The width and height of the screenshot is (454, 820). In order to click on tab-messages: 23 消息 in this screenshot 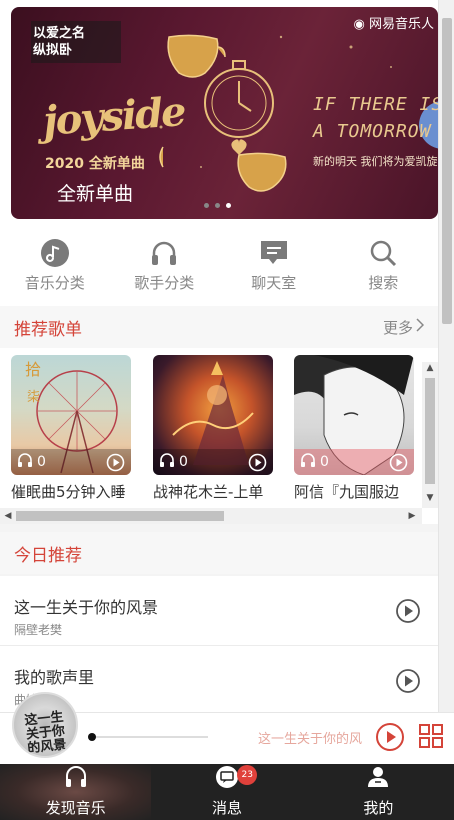, I will do `click(226, 792)`.